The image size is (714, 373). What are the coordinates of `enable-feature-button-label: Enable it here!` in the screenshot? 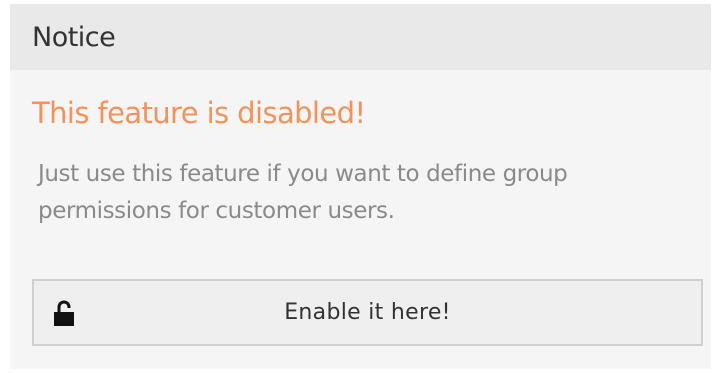 It's located at (367, 312).